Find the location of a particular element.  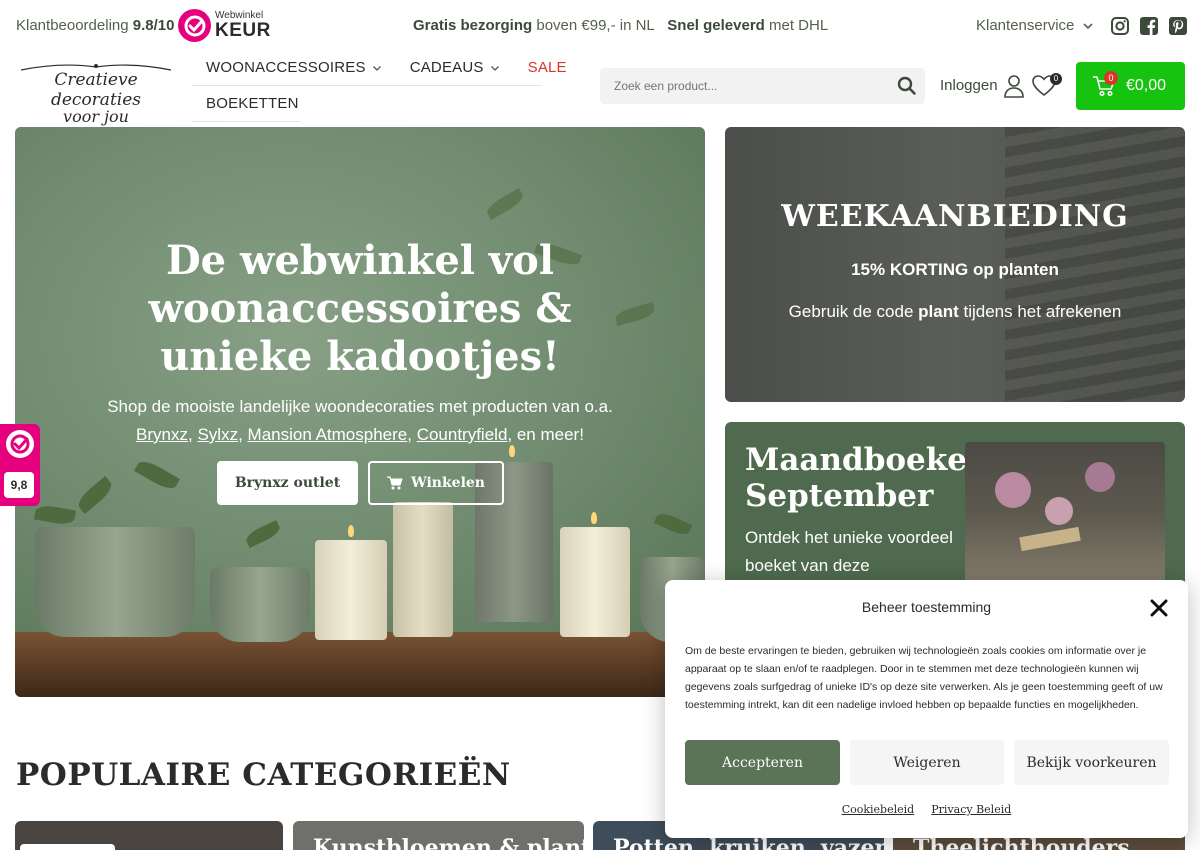

rating-value: 9.8/10 is located at coordinates (153, 25).